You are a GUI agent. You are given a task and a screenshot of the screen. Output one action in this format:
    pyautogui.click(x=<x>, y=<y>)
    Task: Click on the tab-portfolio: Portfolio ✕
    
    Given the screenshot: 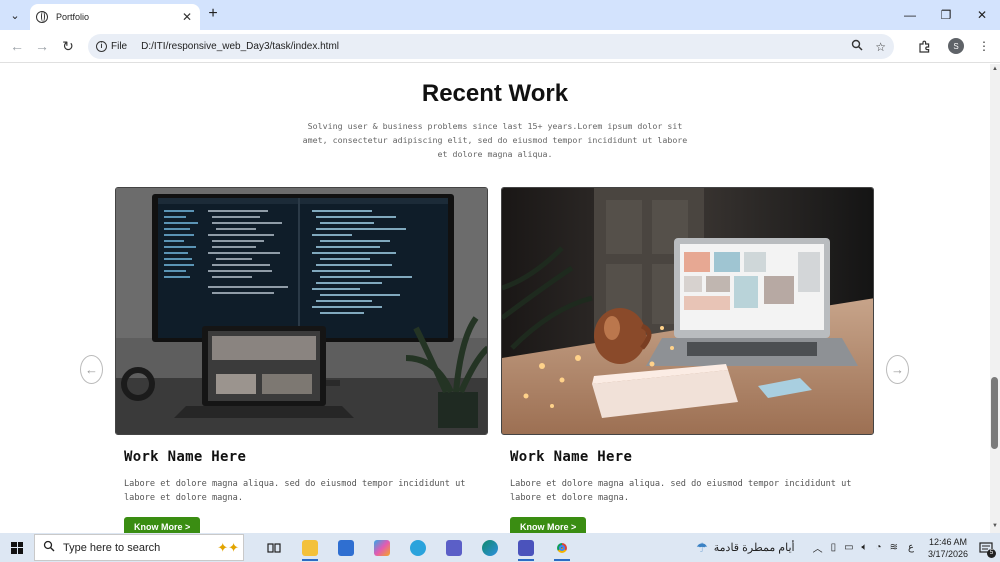 What is the action you would take?
    pyautogui.click(x=115, y=17)
    